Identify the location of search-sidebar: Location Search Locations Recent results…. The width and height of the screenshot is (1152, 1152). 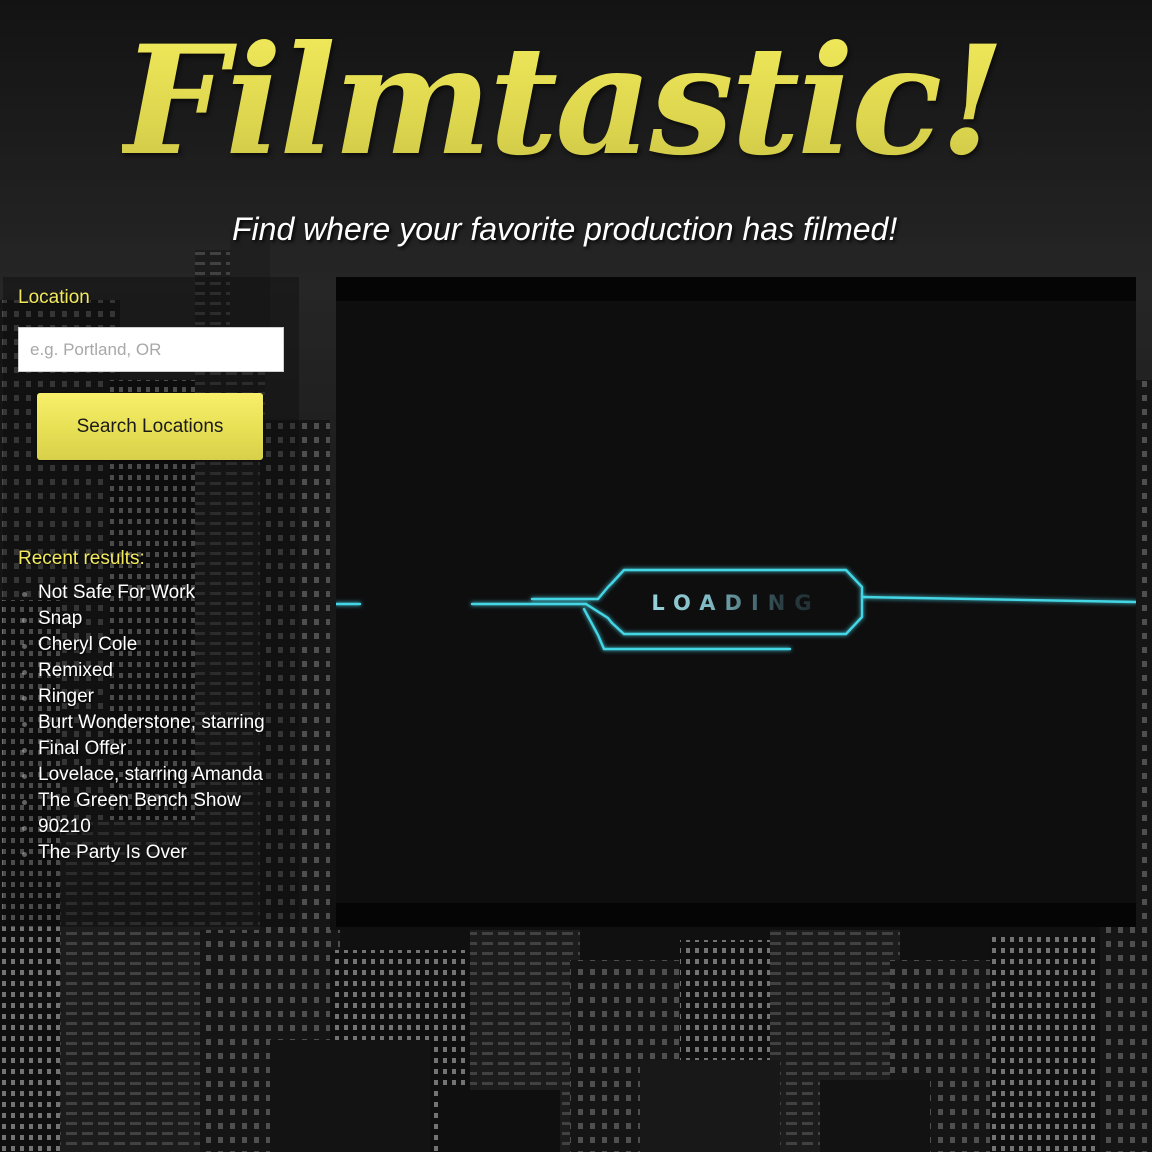
(151, 602).